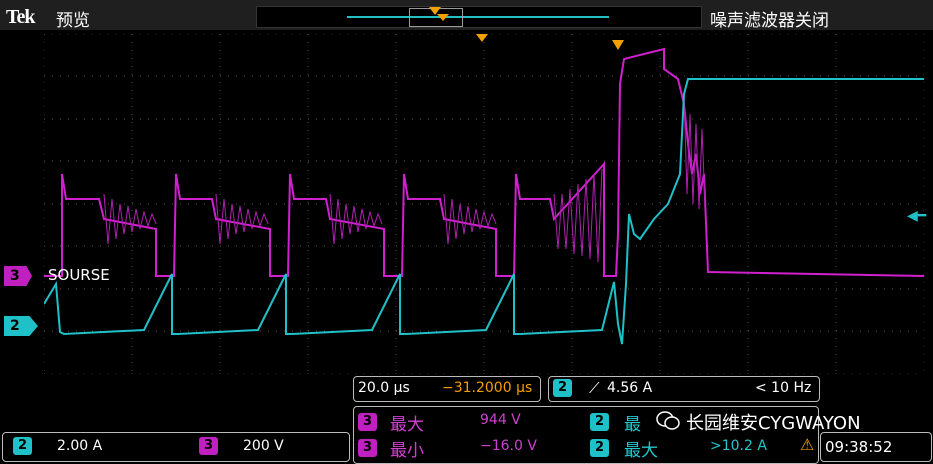 Image resolution: width=933 pixels, height=464 pixels. What do you see at coordinates (23, 446) in the screenshot?
I see `ch2-scale-badge: 2` at bounding box center [23, 446].